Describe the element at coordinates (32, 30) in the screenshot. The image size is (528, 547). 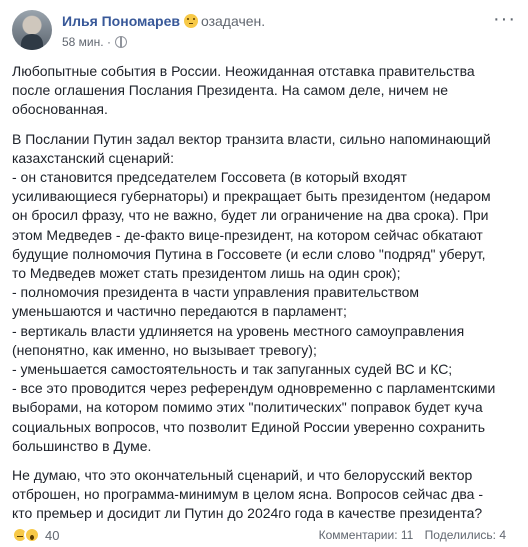
I see `author-avatar` at that location.